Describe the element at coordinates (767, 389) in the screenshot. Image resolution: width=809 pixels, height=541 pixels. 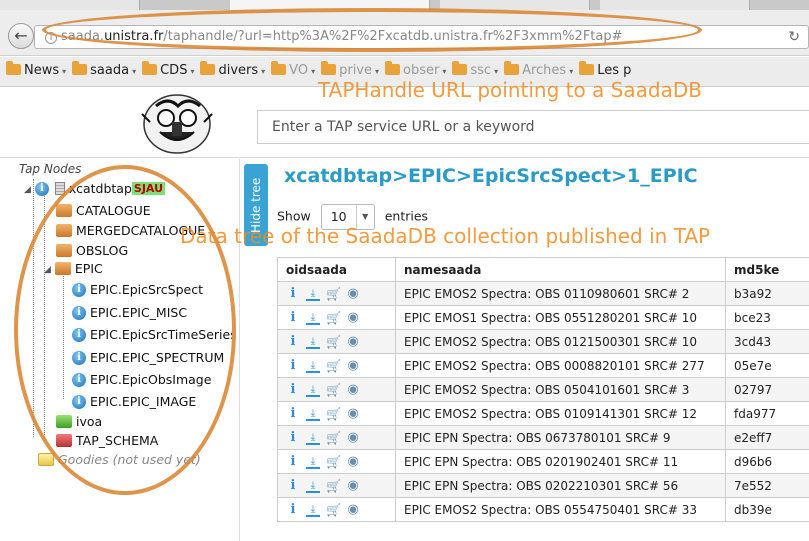
I see `cell-md5keysaada: 02797` at that location.